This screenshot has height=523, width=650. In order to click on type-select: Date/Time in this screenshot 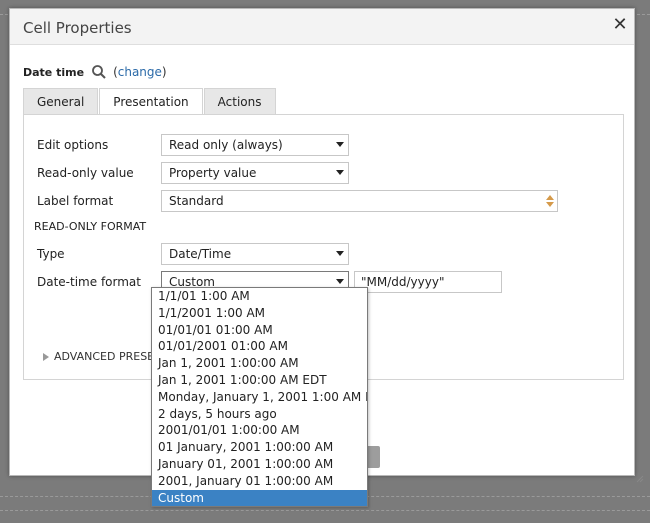, I will do `click(255, 254)`.